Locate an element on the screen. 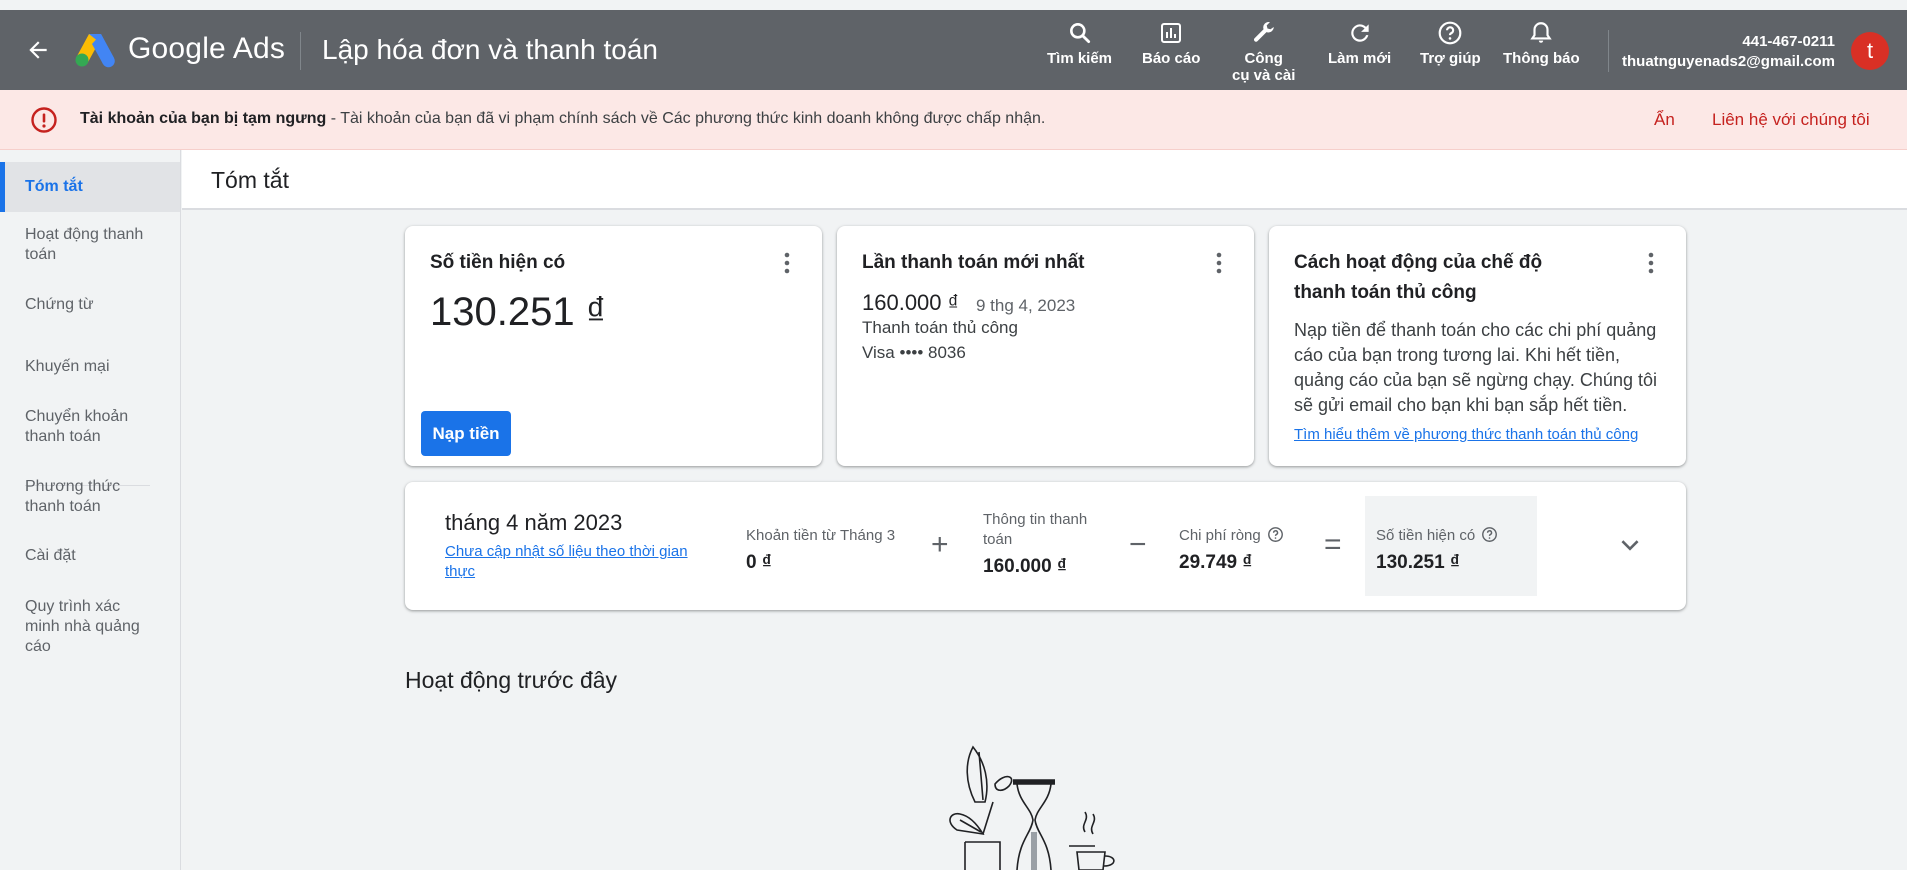 This screenshot has width=1907, height=870. refresh-label: Làm mới is located at coordinates (1360, 58).